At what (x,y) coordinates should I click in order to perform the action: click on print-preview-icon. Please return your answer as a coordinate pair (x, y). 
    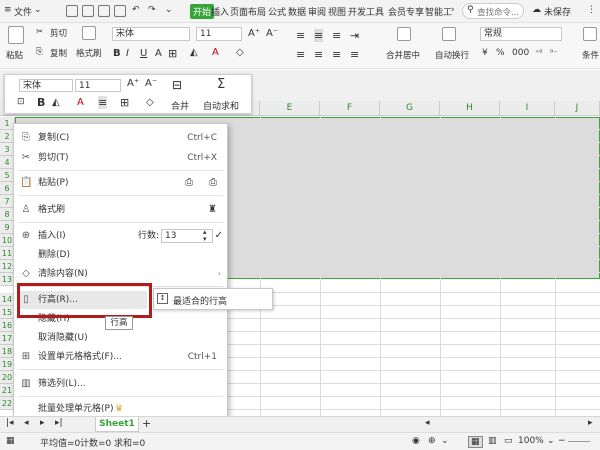
    Looking at the image, I should click on (88, 11).